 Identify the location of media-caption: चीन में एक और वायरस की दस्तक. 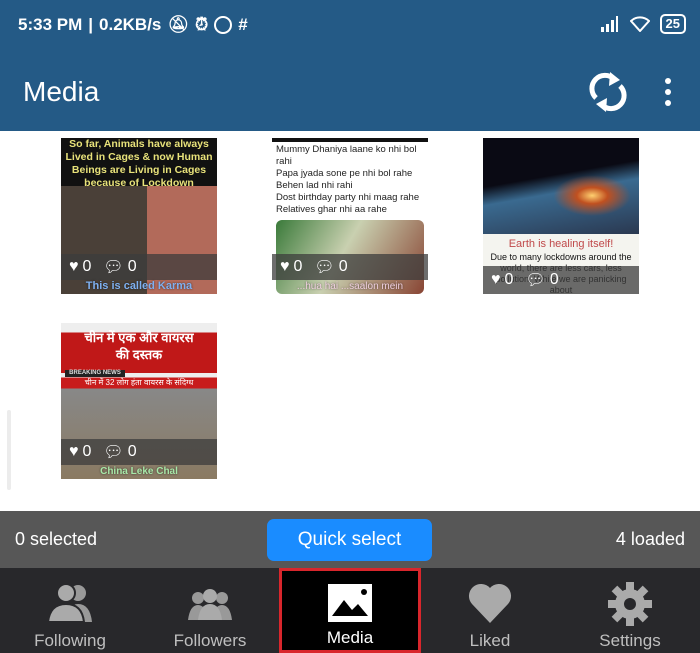
(139, 346).